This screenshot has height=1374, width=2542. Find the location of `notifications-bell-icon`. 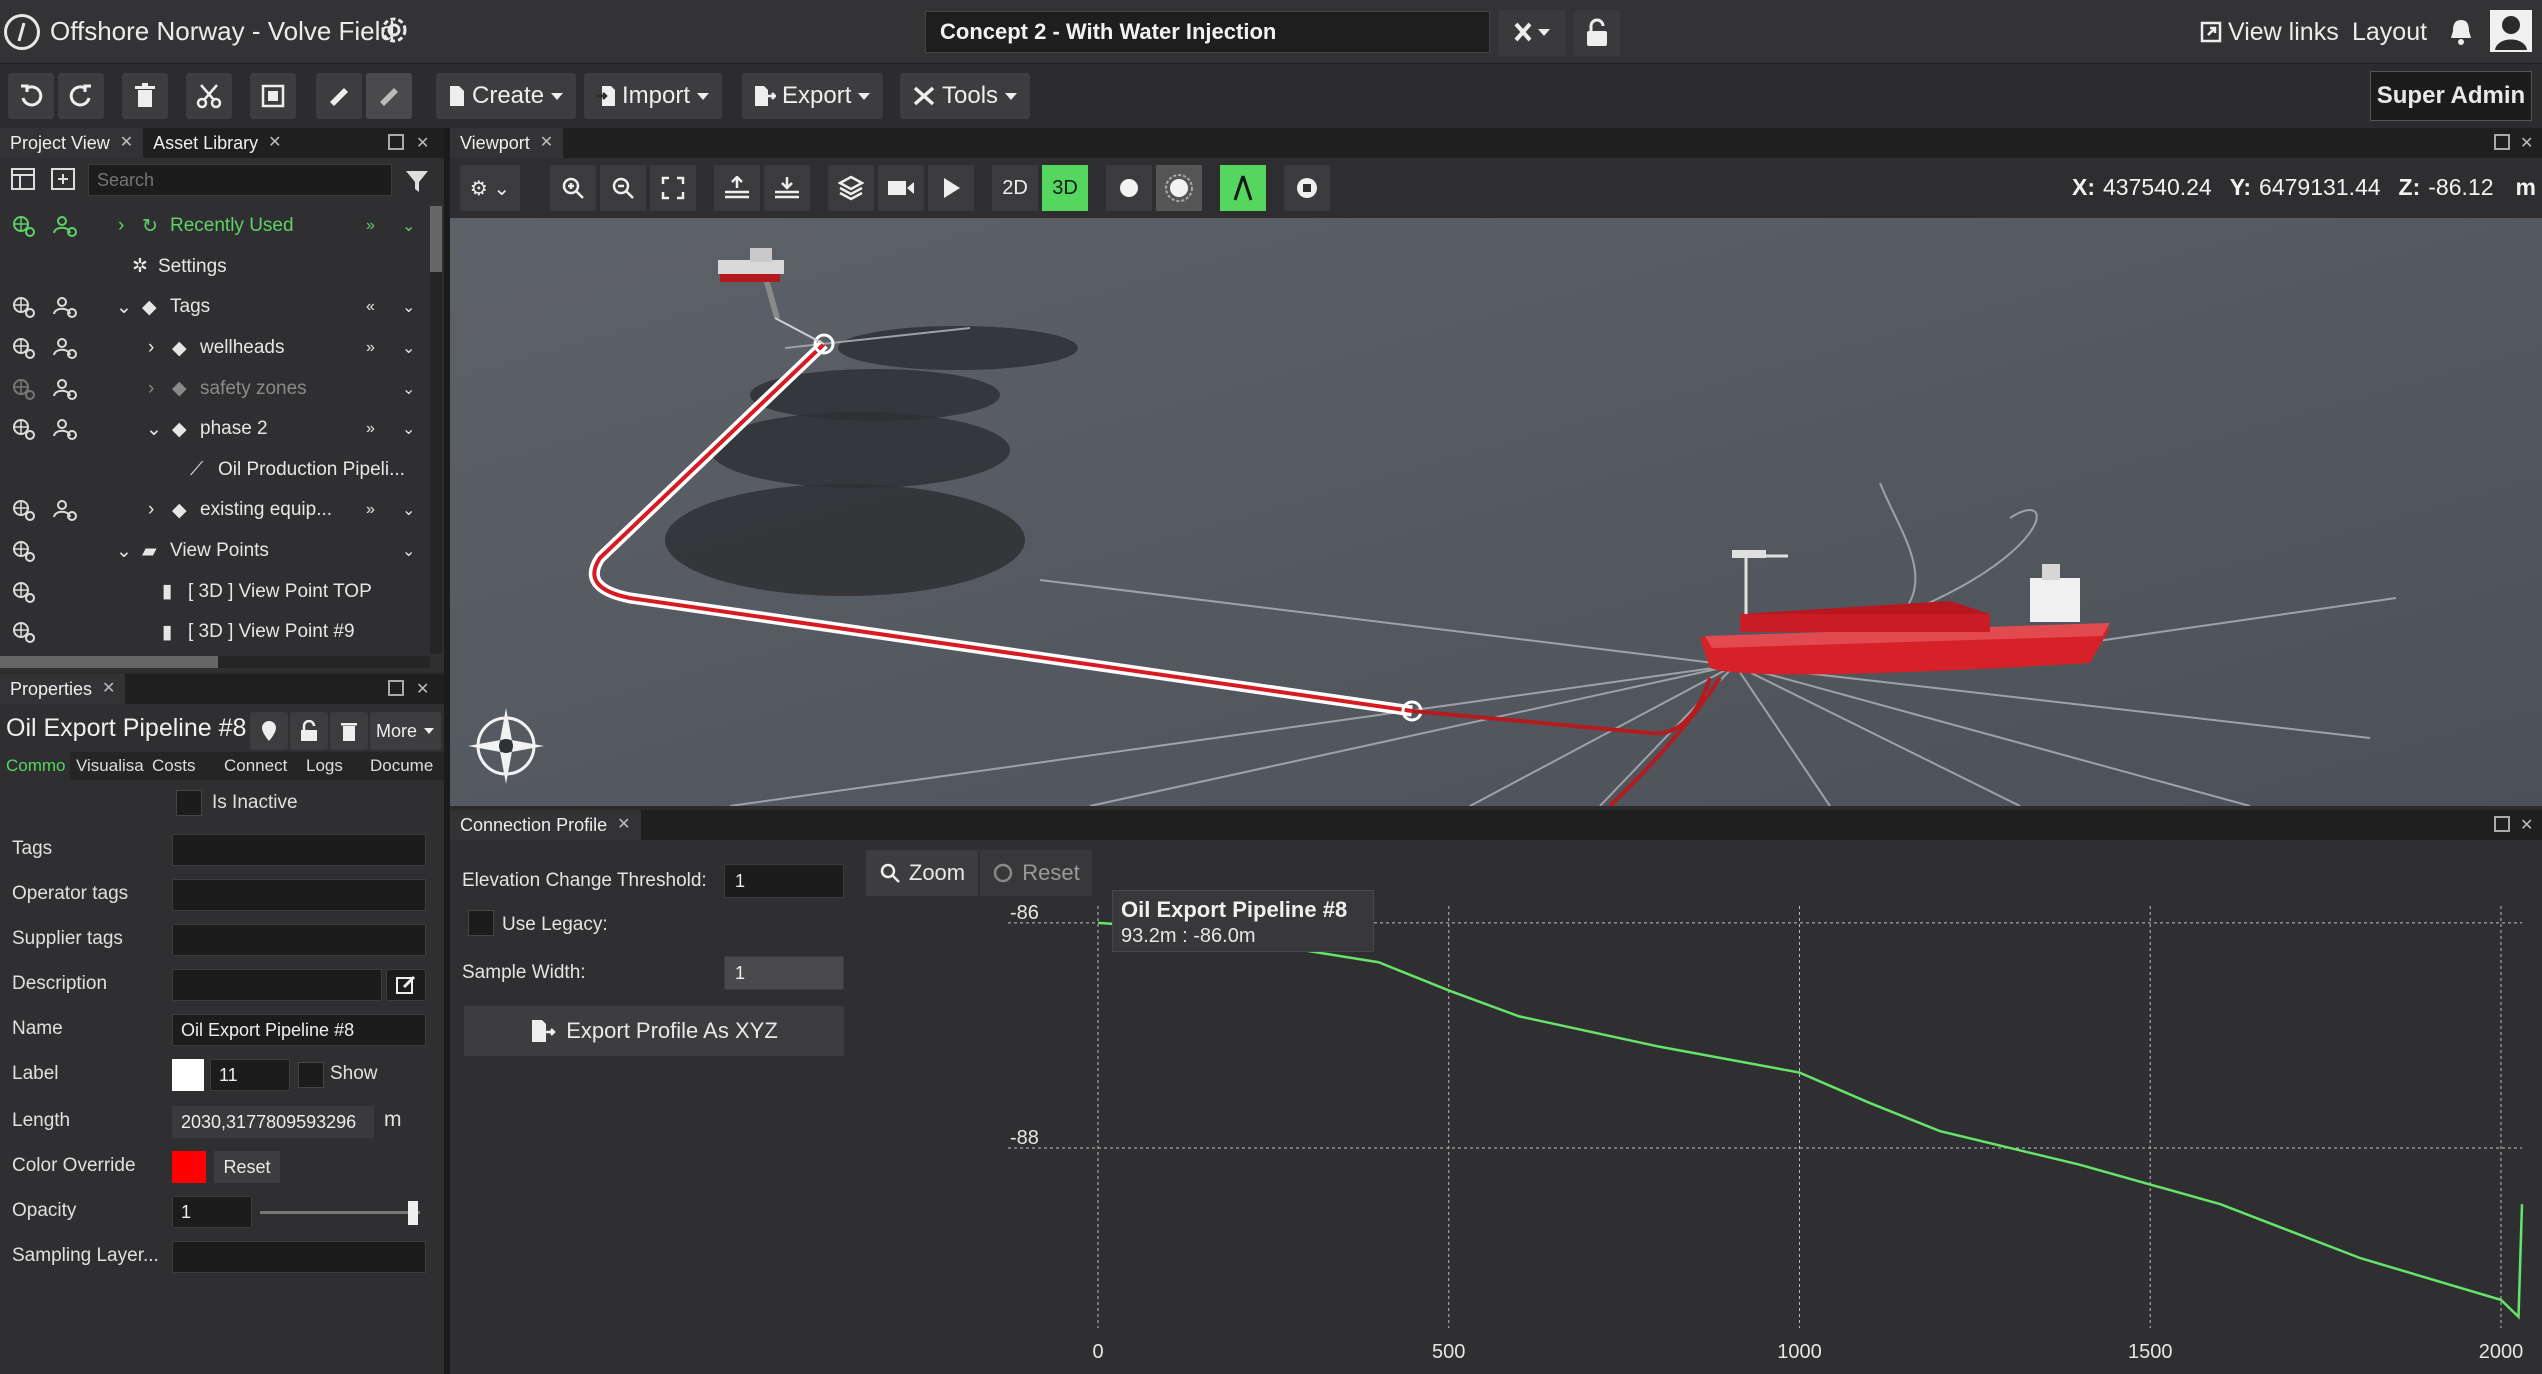

notifications-bell-icon is located at coordinates (2461, 32).